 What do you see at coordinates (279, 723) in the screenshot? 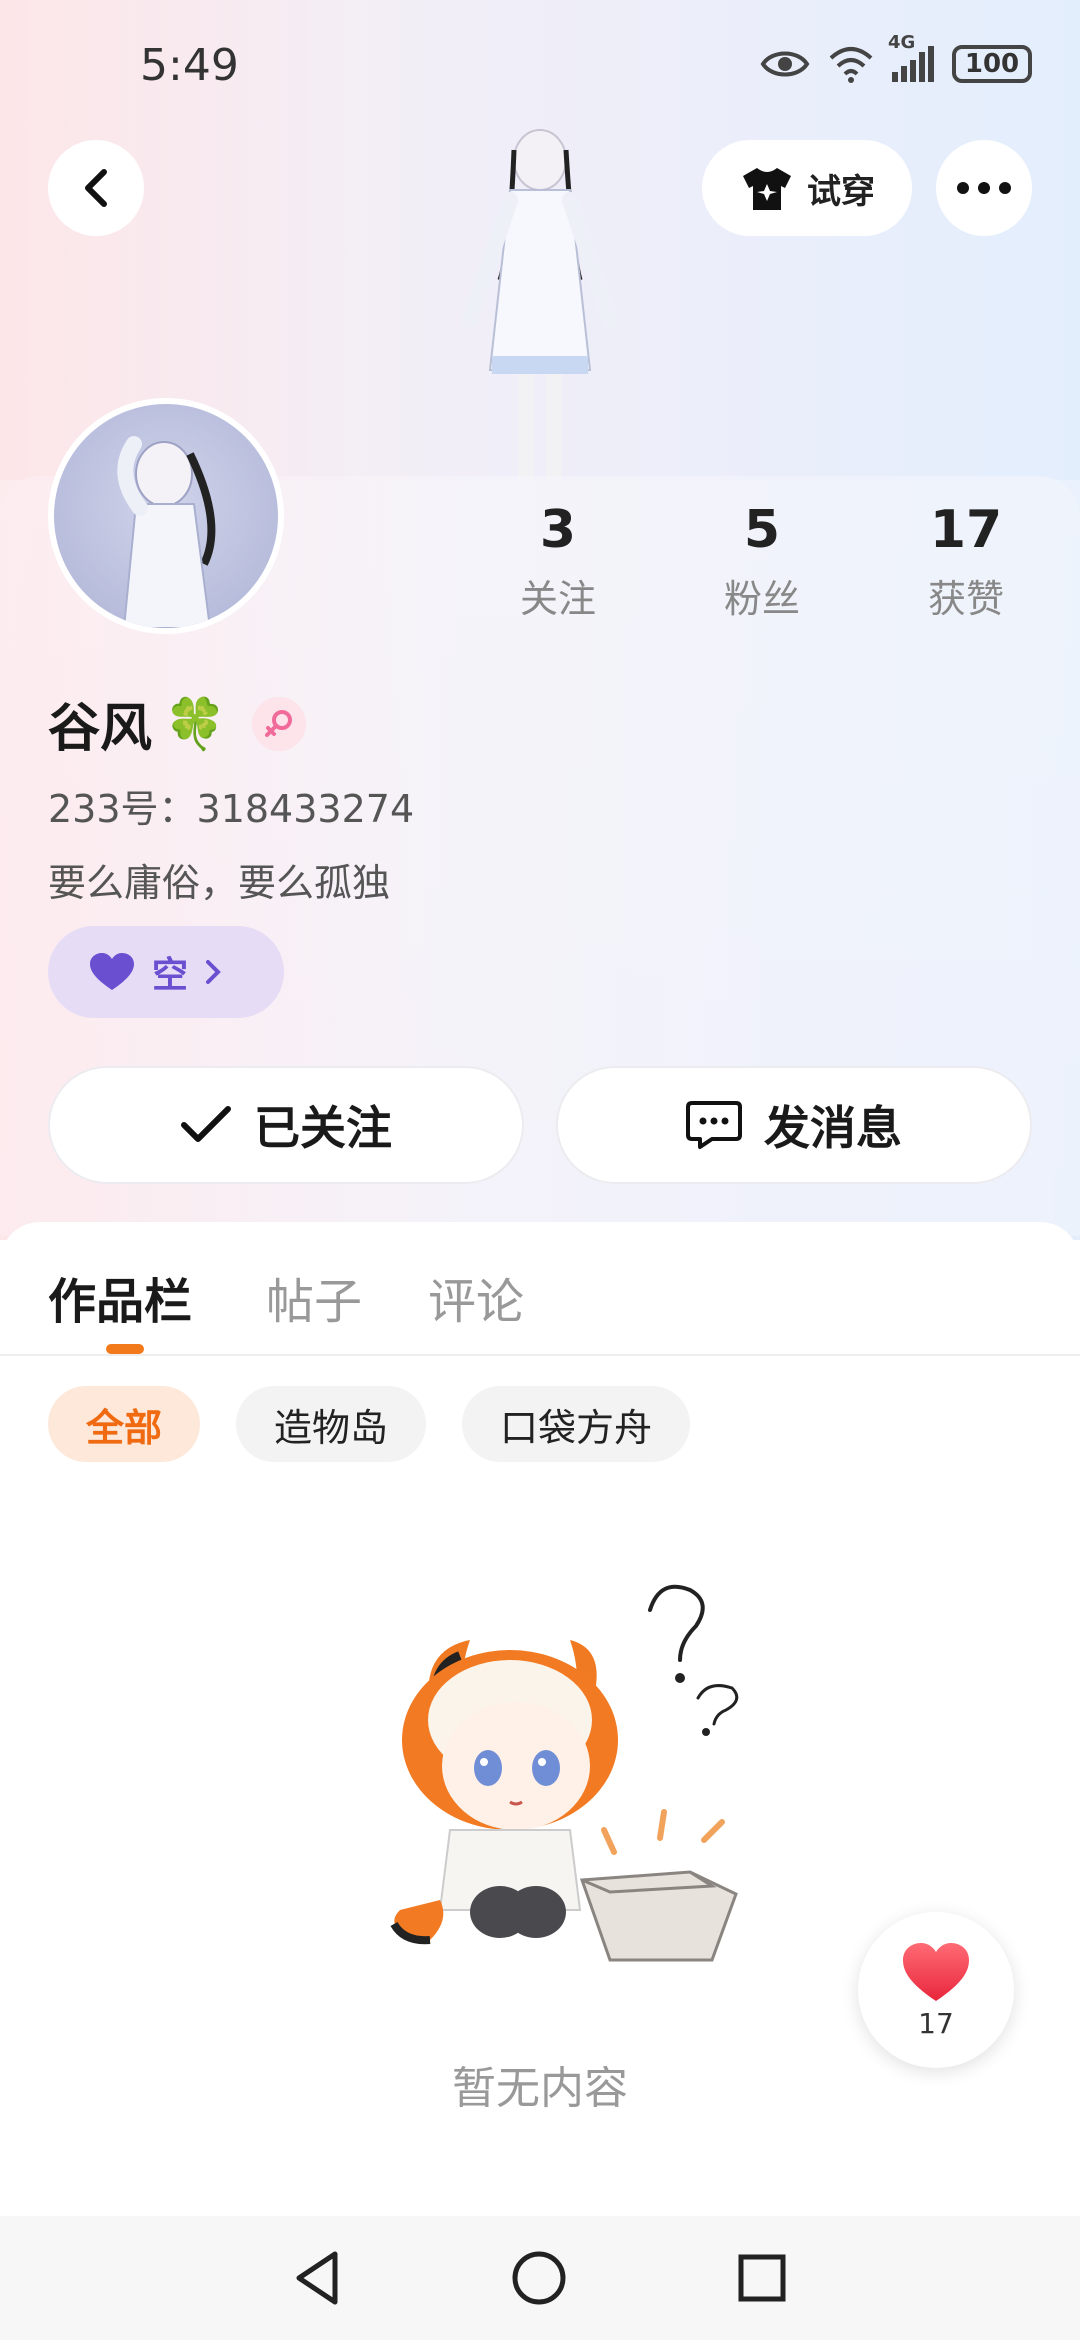
I see `female-gender-icon` at bounding box center [279, 723].